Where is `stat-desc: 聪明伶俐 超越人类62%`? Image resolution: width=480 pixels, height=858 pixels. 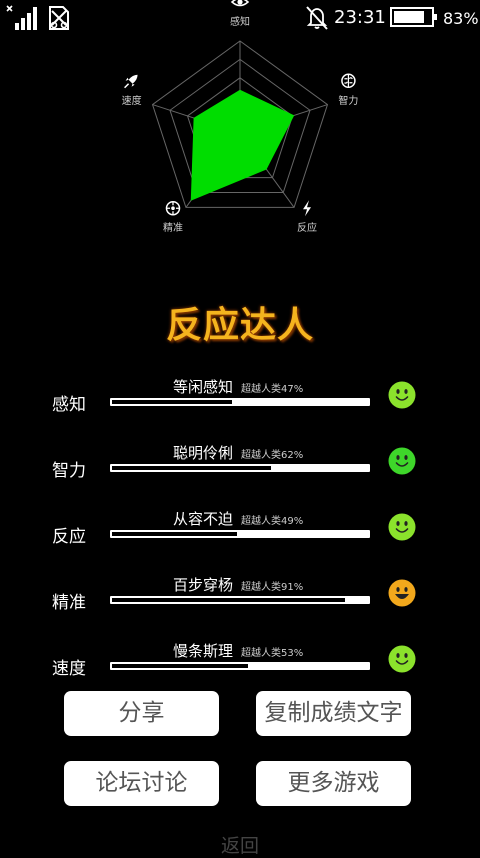 stat-desc: 聪明伶俐 超越人类62% is located at coordinates (238, 453).